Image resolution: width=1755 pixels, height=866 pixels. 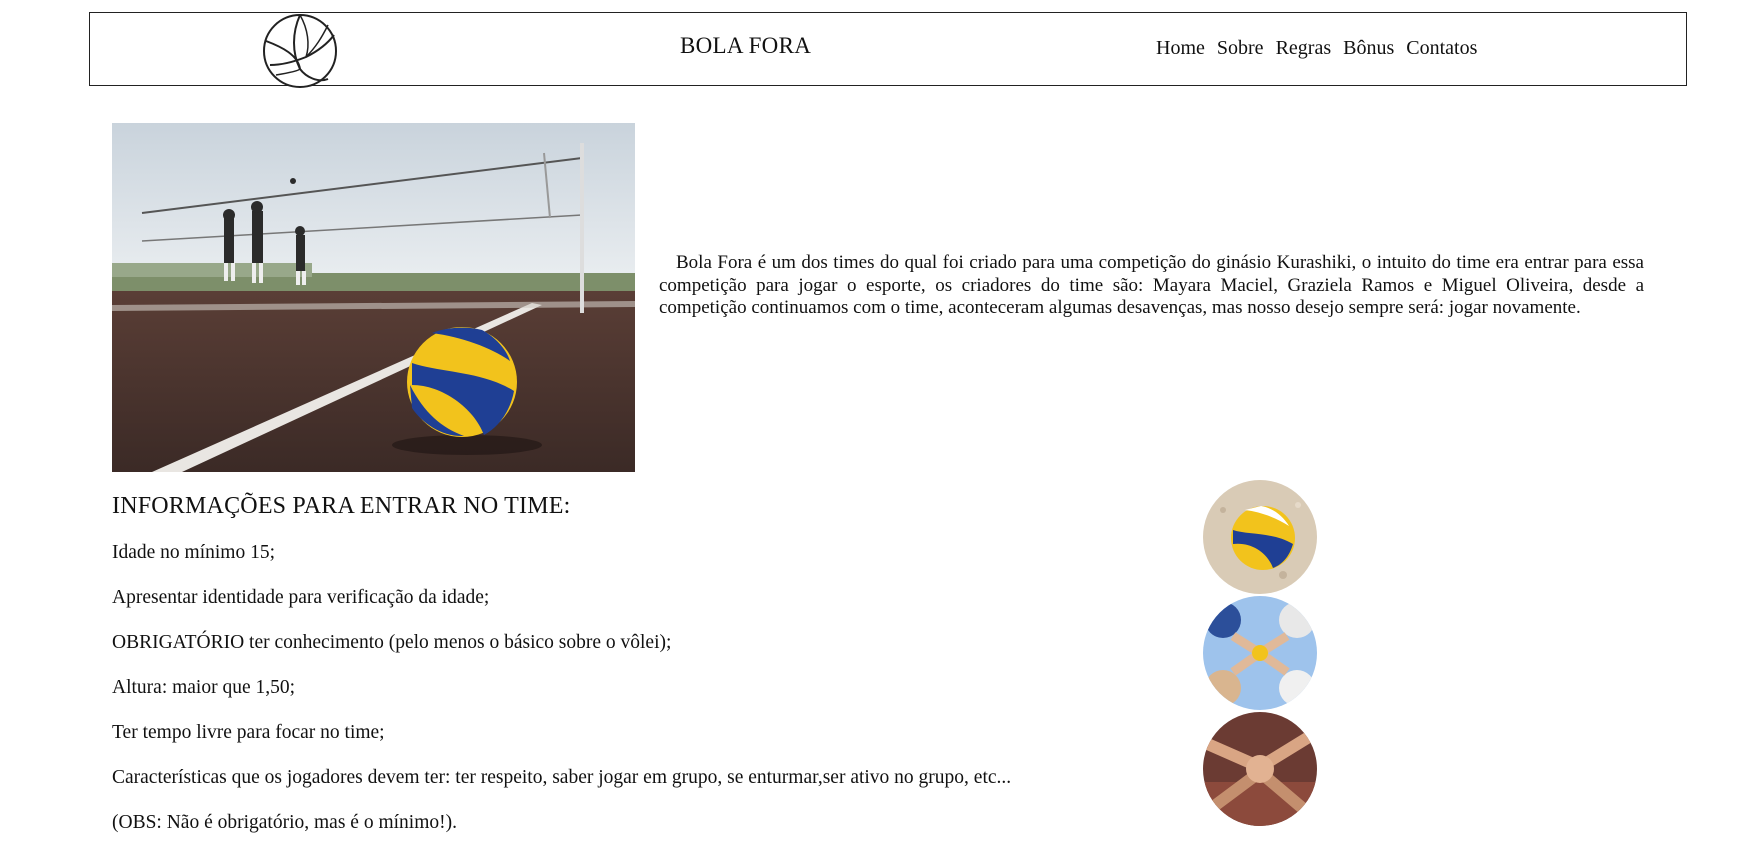 I want to click on requirement-item: Ter tempo livre para focar no time;, so click(x=248, y=732).